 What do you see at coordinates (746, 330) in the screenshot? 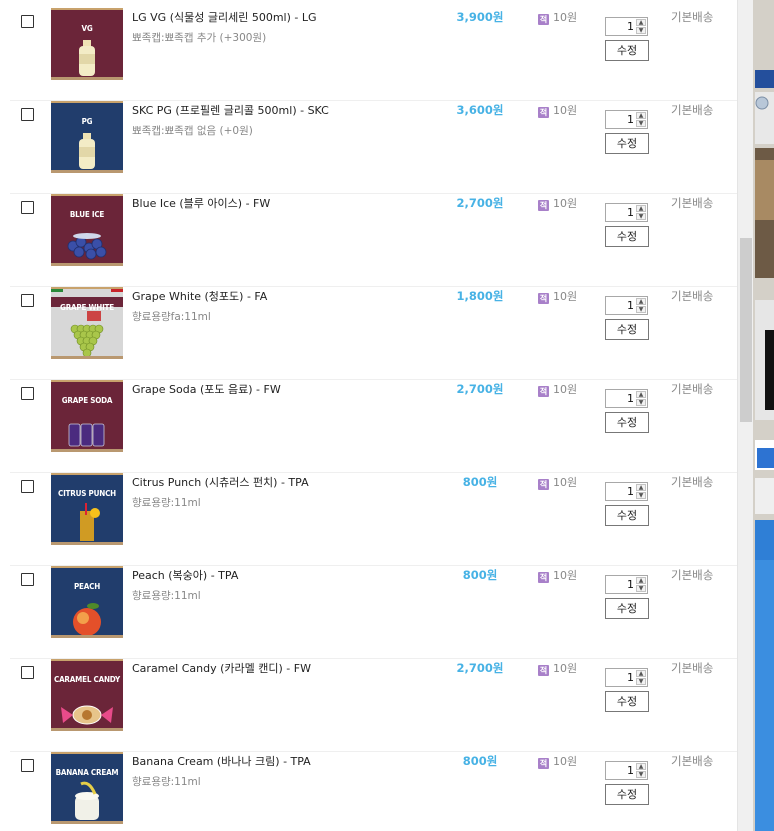
I see `scrollbar-thumb` at bounding box center [746, 330].